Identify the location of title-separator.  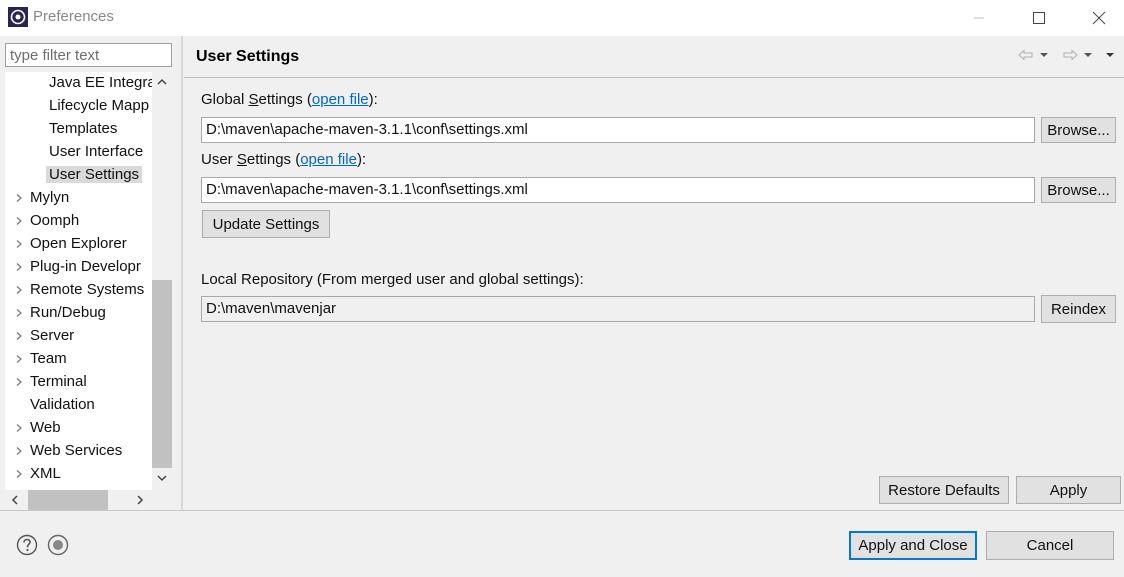
(654, 77).